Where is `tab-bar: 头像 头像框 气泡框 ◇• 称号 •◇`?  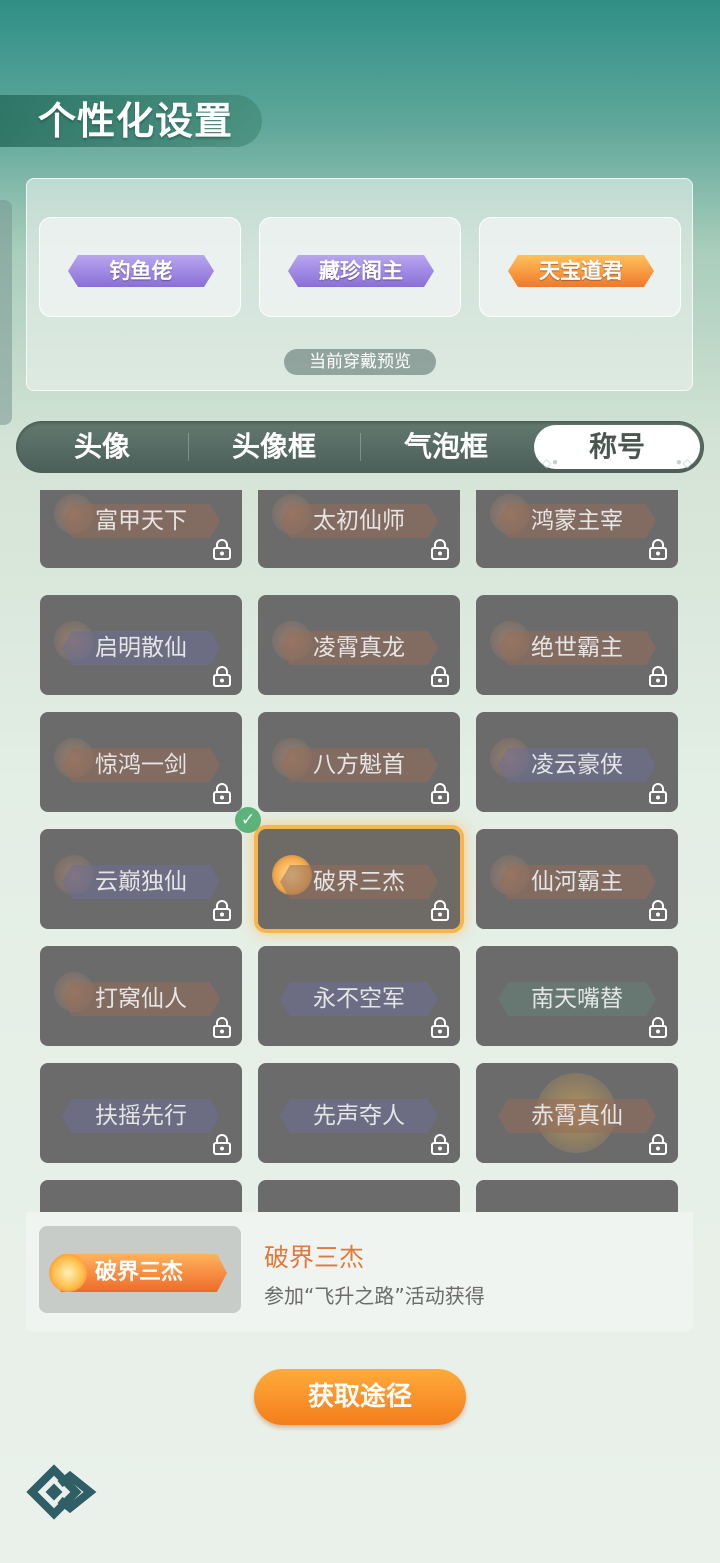
tab-bar: 头像 头像框 气泡框 ◇• 称号 •◇ is located at coordinates (360, 447).